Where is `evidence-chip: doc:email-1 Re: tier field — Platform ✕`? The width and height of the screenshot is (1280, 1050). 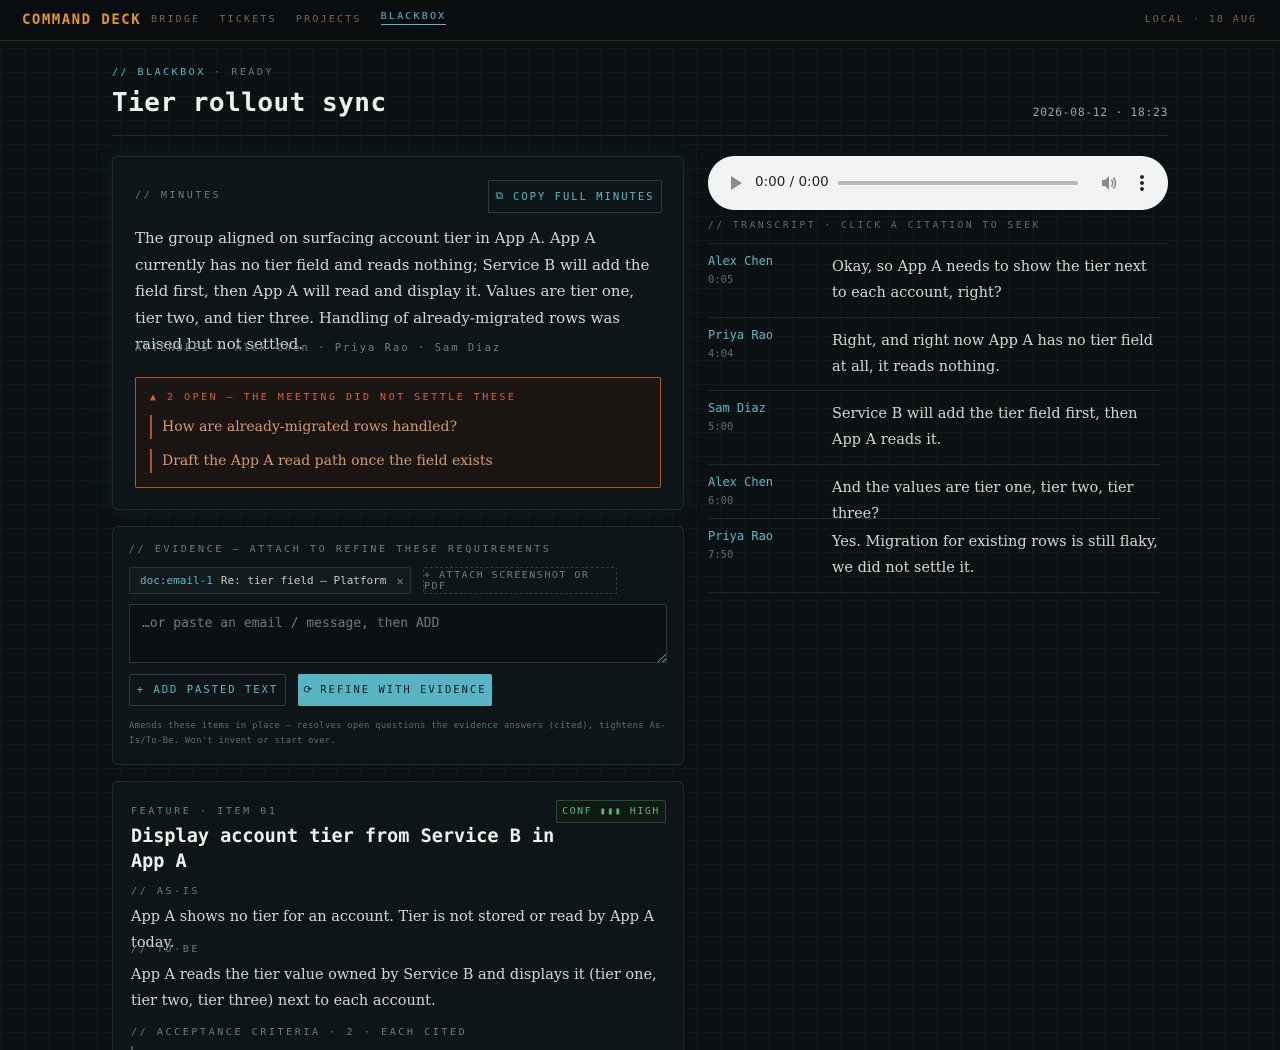 evidence-chip: doc:email-1 Re: tier field — Platform ✕ is located at coordinates (270, 580).